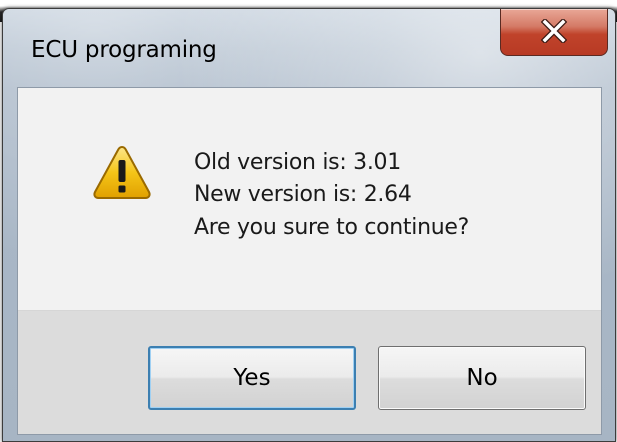 The image size is (617, 442). I want to click on window-title: ECU programing, so click(124, 50).